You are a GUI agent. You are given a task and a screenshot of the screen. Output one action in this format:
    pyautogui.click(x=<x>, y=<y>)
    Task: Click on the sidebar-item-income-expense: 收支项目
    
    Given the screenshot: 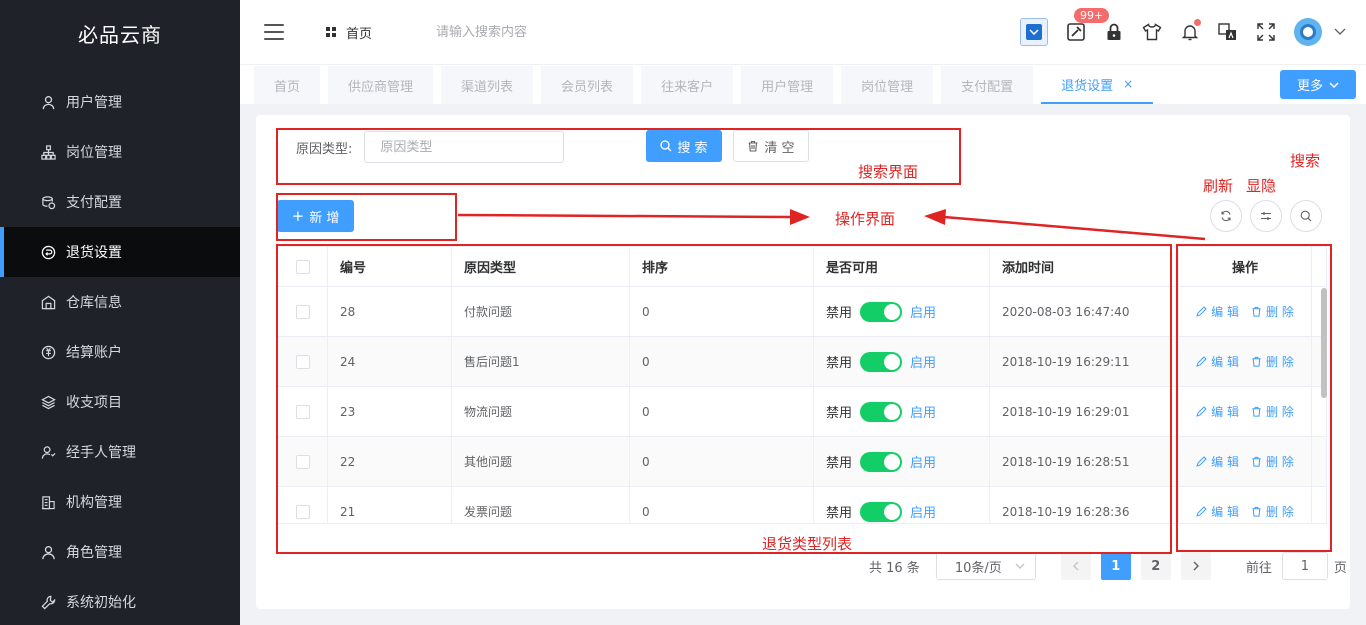 What is the action you would take?
    pyautogui.click(x=120, y=402)
    